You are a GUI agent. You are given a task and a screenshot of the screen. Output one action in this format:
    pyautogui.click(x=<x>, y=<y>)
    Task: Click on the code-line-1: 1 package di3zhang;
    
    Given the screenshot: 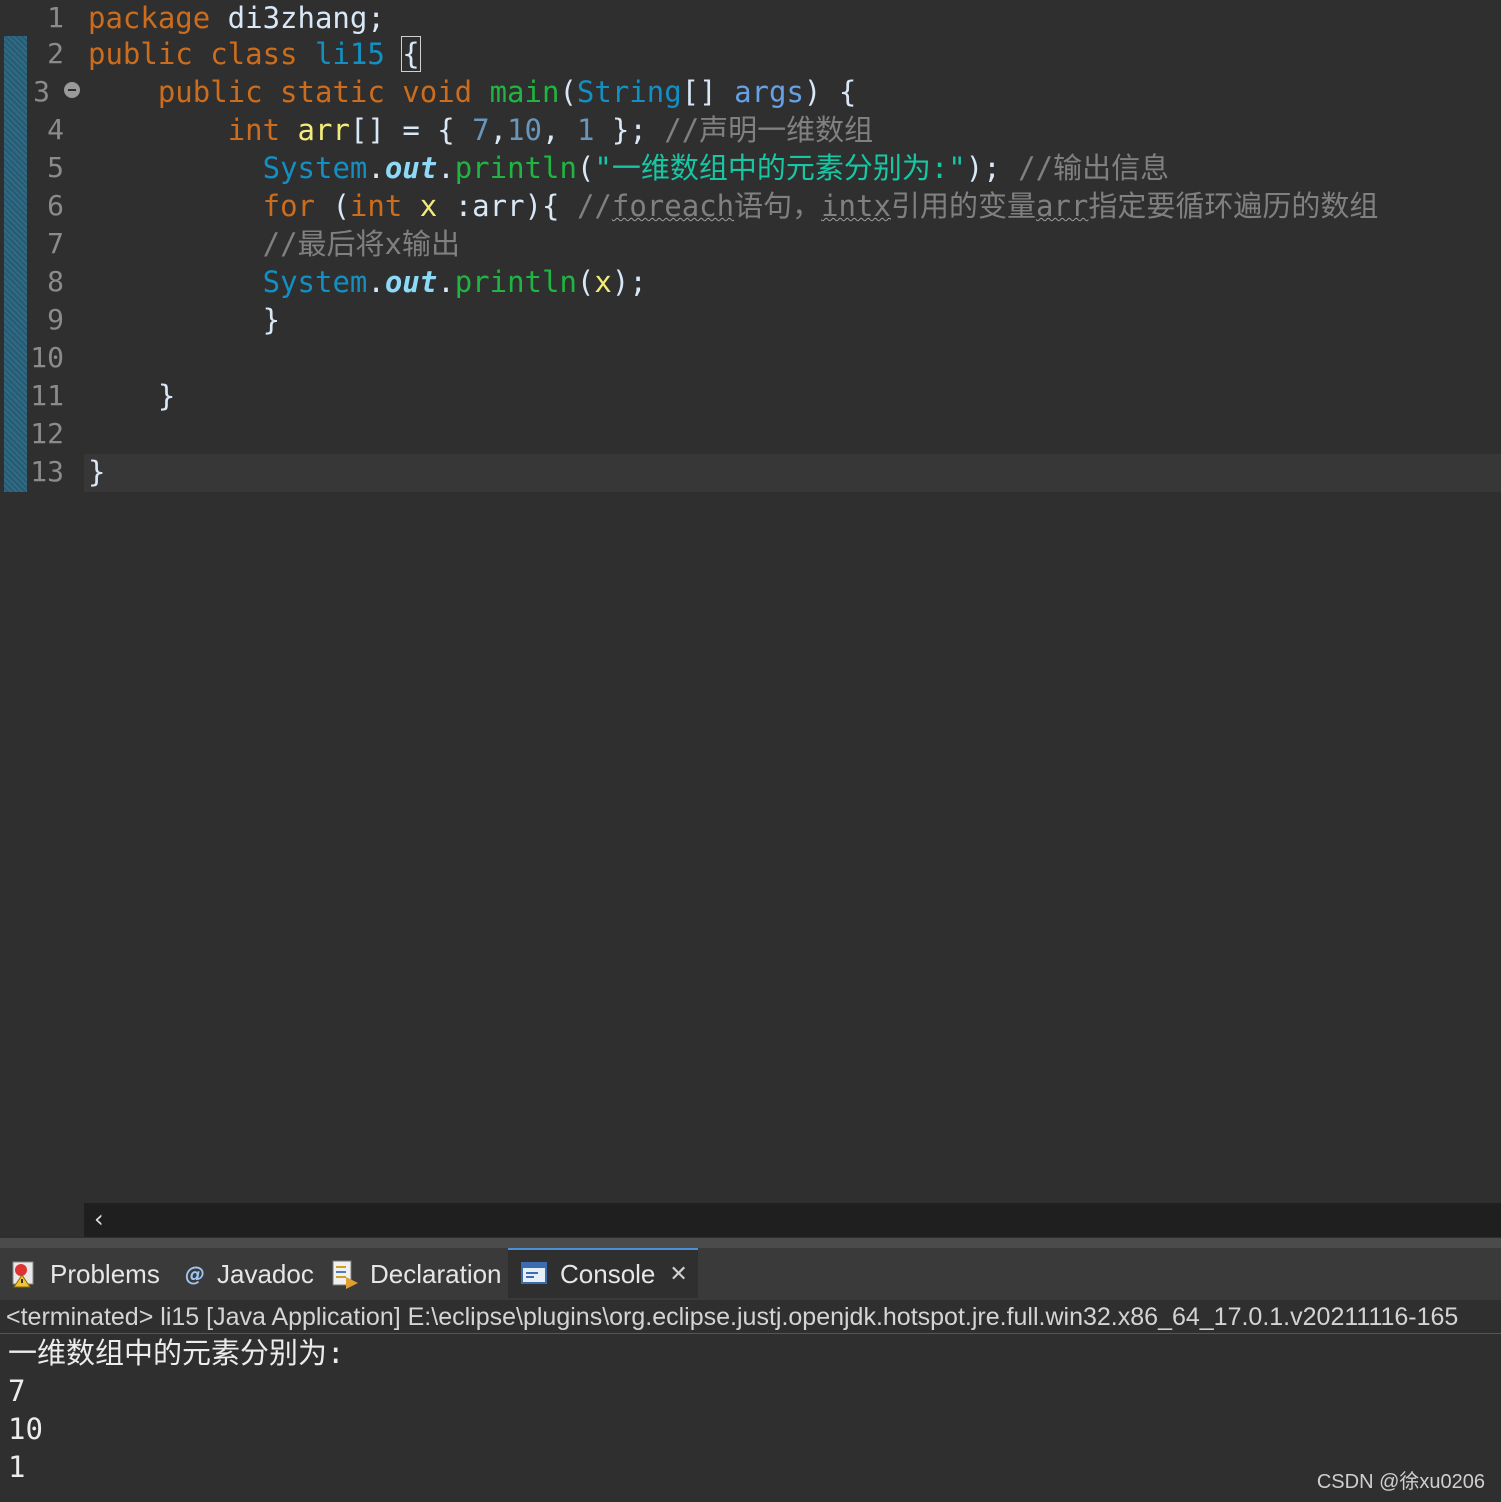 What is the action you would take?
    pyautogui.click(x=750, y=19)
    